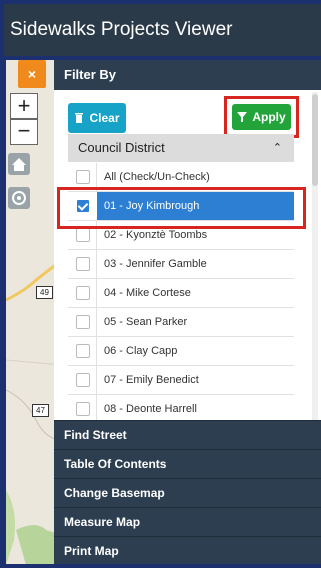 Image resolution: width=321 pixels, height=568 pixels. I want to click on apply-highlight: Apply, so click(261, 117).